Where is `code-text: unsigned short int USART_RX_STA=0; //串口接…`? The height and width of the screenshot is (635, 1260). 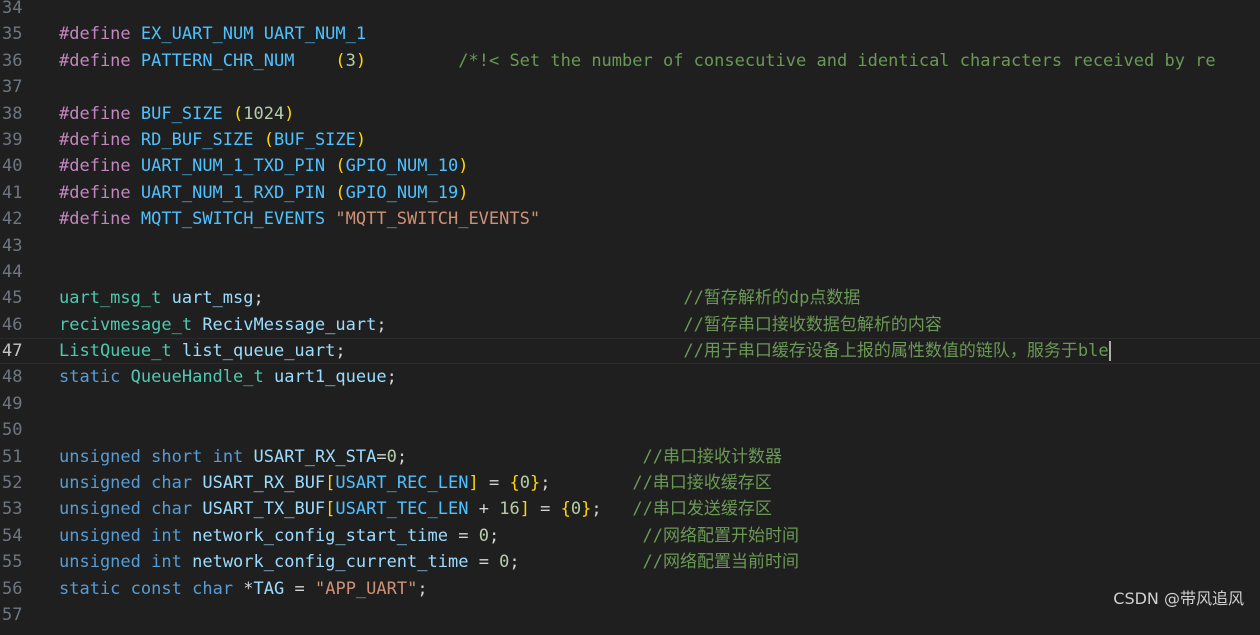 code-text: unsigned short int USART_RX_STA=0; //串口接… is located at coordinates (659, 457).